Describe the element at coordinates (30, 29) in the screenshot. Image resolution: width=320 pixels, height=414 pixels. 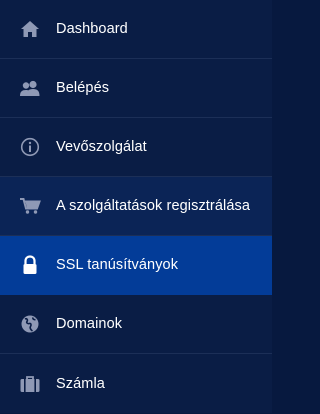
I see `home-icon` at that location.